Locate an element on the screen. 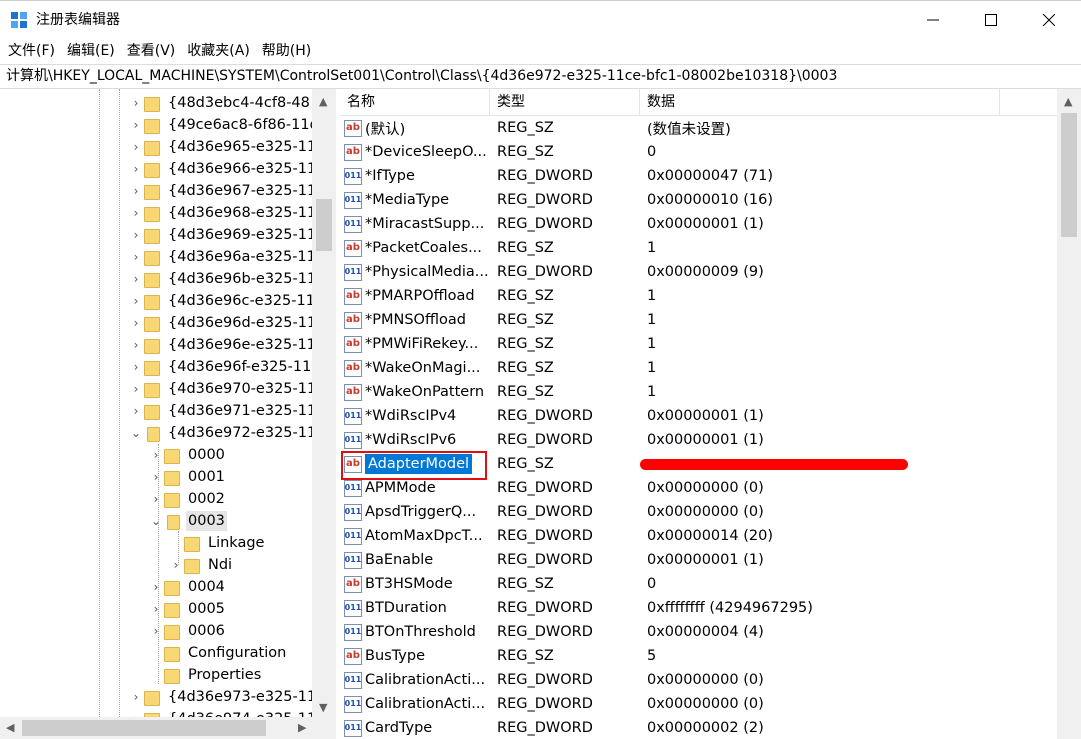 This screenshot has height=739, width=1081. values-vertical-scrollbar: ▲ is located at coordinates (1069, 414).